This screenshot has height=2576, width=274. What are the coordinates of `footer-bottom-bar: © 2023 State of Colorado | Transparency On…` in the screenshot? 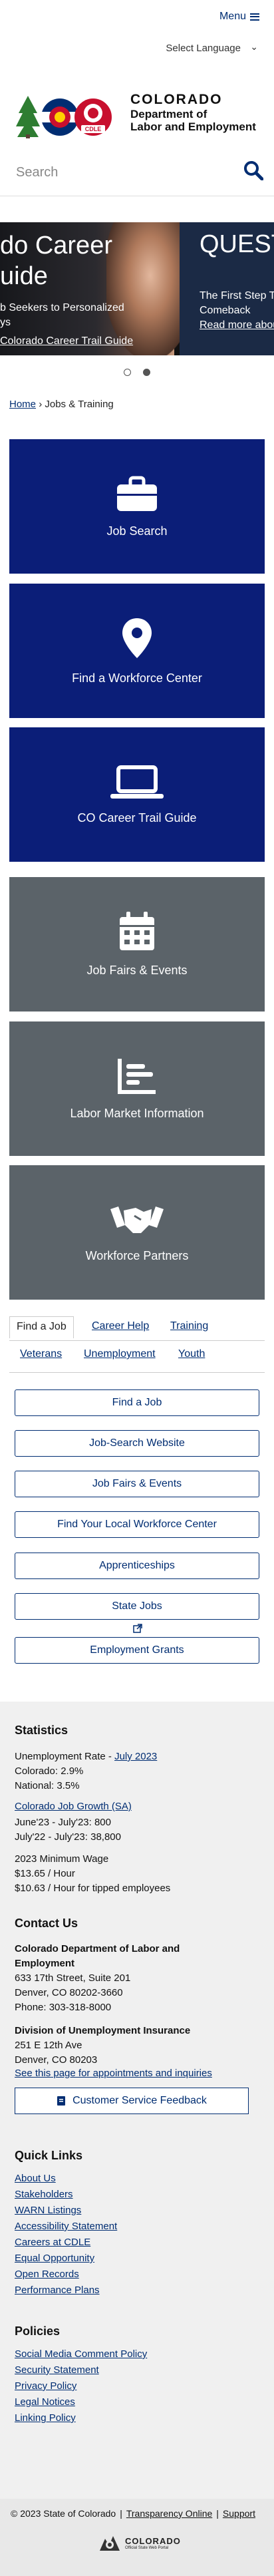 It's located at (137, 2538).